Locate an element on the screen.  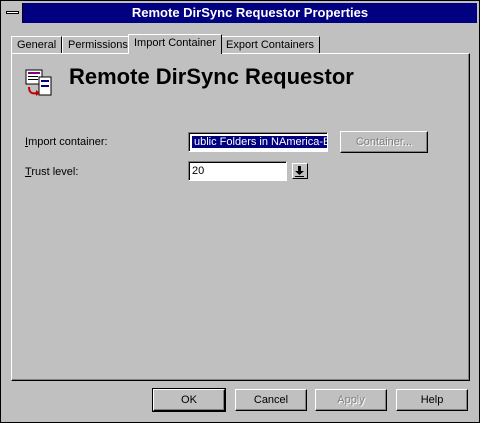
trust-level-spin-button is located at coordinates (300, 171).